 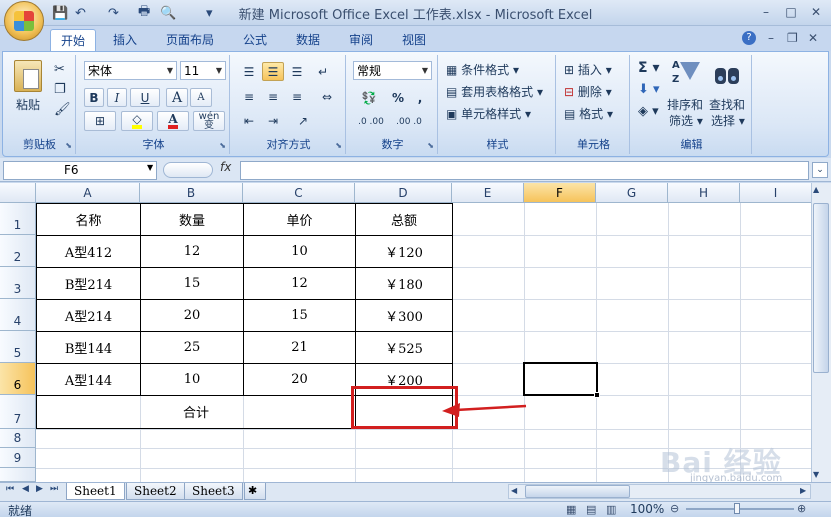 I want to click on zoom-slider, so click(x=740, y=509).